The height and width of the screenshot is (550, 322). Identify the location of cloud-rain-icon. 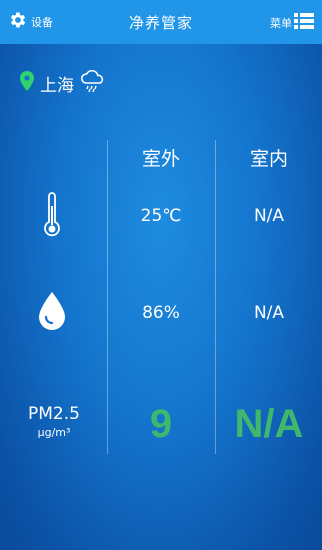
(93, 82).